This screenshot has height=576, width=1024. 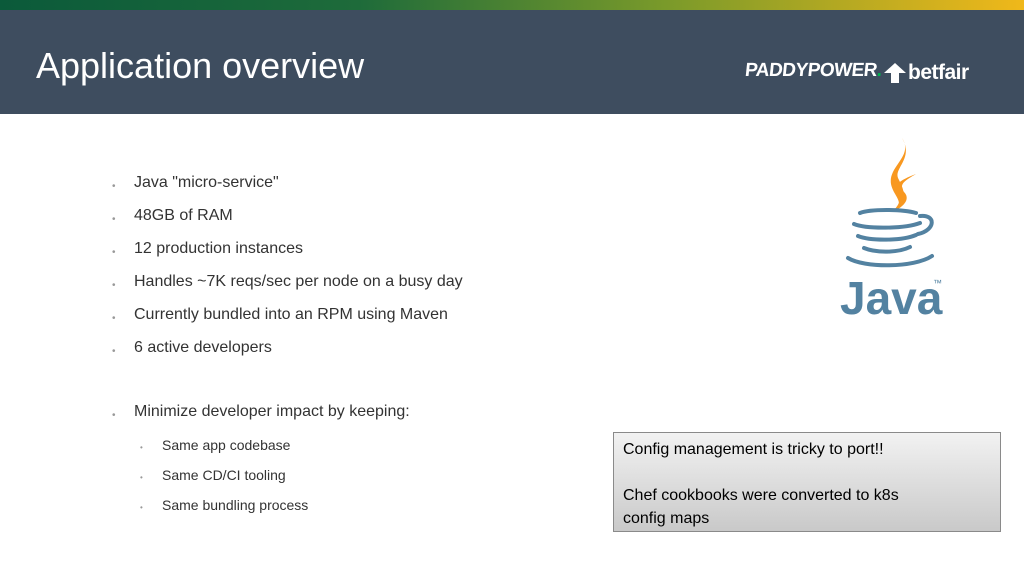 I want to click on callout-line: config maps, so click(x=666, y=518).